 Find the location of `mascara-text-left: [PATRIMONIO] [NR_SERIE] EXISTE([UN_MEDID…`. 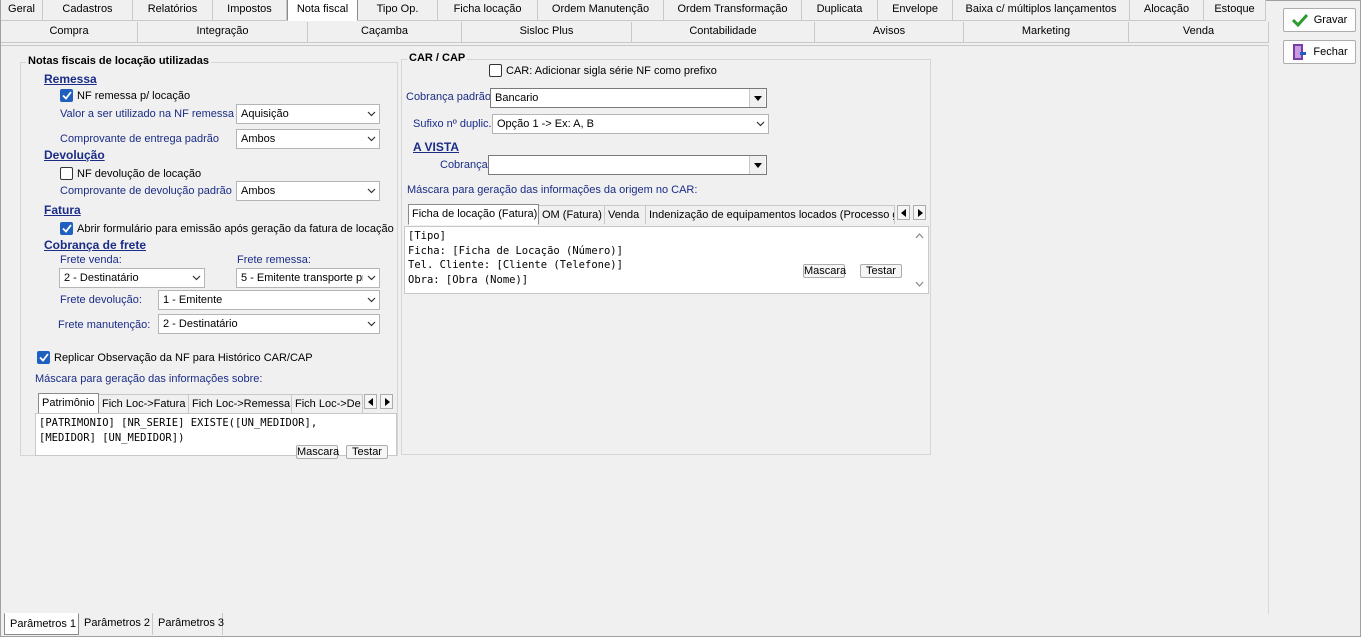

mascara-text-left: [PATRIMONIO] [NR_SERIE] EXISTE([UN_MEDID… is located at coordinates (216, 434).